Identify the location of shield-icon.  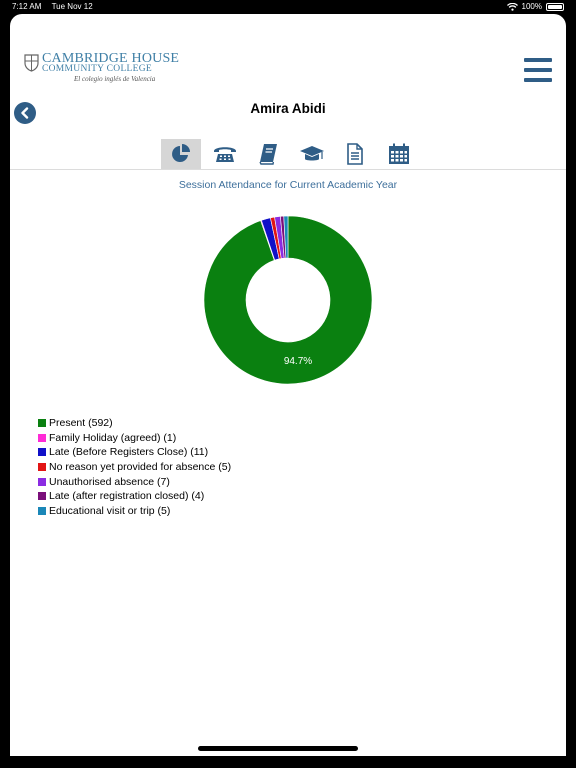
(31, 63).